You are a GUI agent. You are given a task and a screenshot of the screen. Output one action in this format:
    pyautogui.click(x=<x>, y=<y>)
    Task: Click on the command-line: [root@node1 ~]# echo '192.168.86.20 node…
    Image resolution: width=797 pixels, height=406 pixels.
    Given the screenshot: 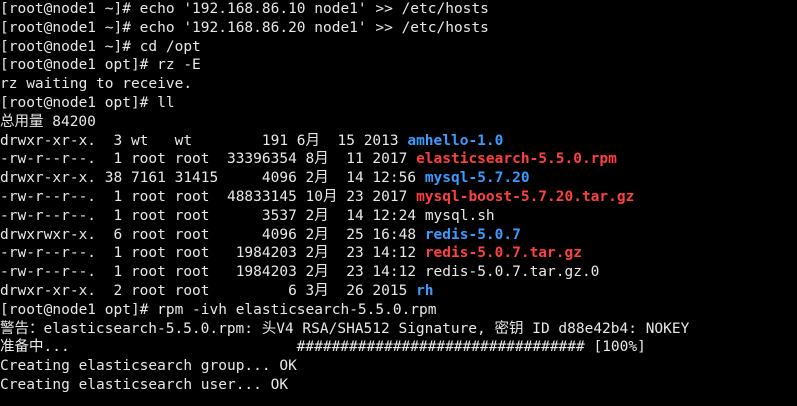 What is the action you would take?
    pyautogui.click(x=244, y=27)
    